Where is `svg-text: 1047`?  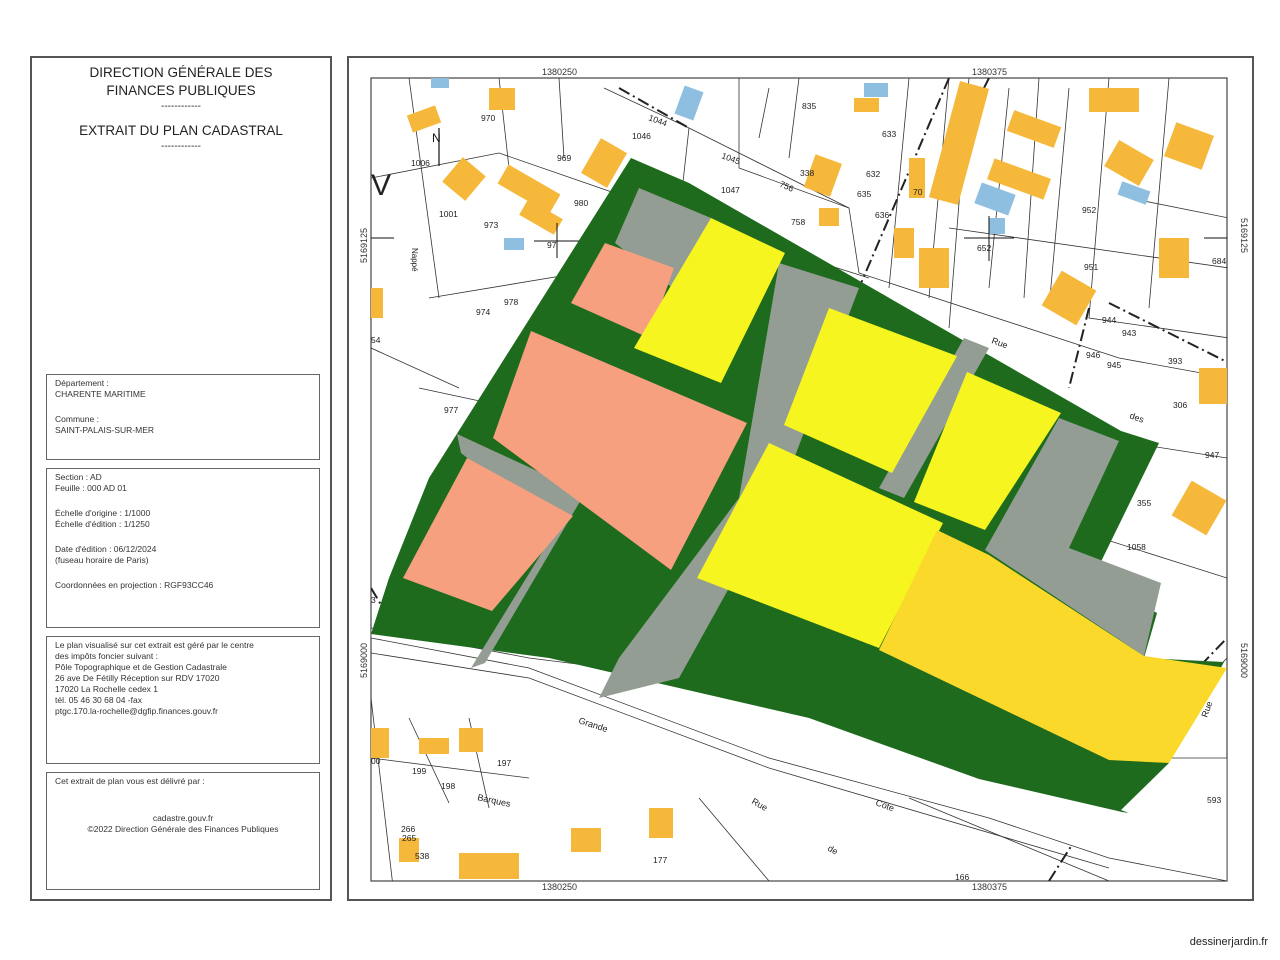 svg-text: 1047 is located at coordinates (730, 190).